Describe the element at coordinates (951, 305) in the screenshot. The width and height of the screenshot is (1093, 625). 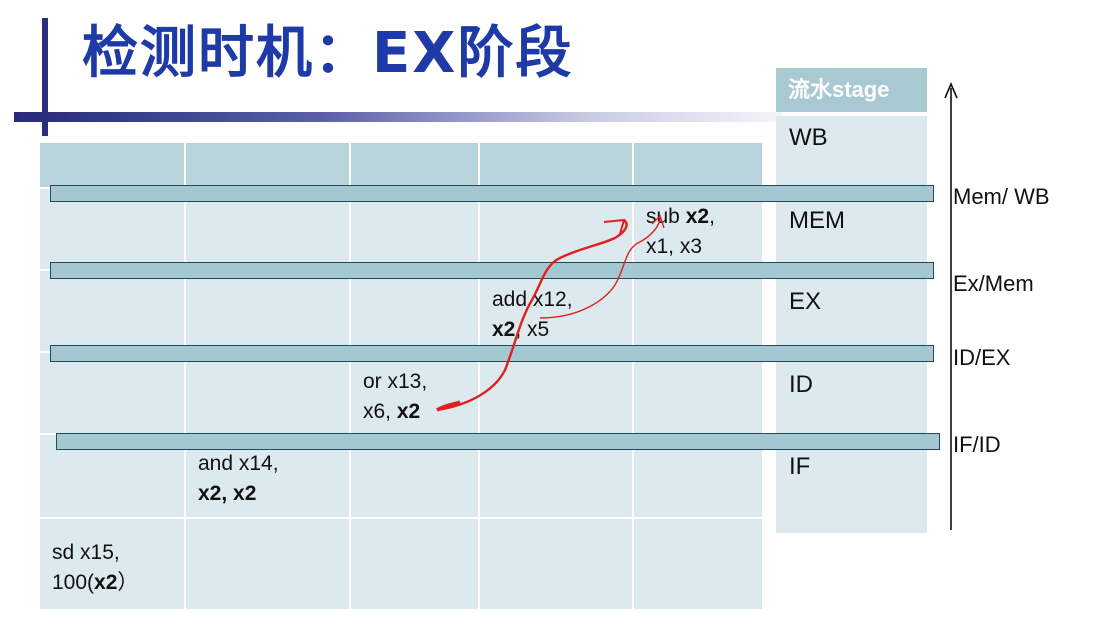
I see `time-axis-arrow` at that location.